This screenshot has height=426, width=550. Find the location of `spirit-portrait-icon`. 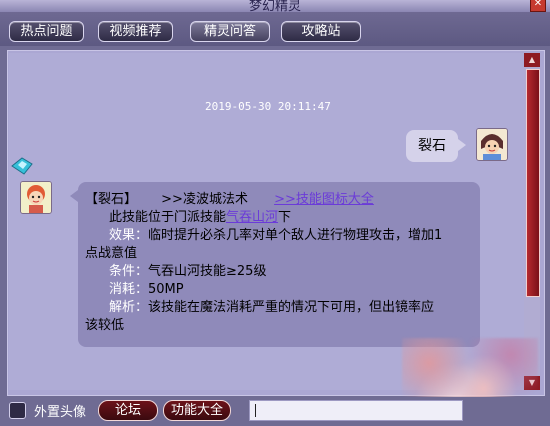

spirit-portrait-icon is located at coordinates (36, 197).